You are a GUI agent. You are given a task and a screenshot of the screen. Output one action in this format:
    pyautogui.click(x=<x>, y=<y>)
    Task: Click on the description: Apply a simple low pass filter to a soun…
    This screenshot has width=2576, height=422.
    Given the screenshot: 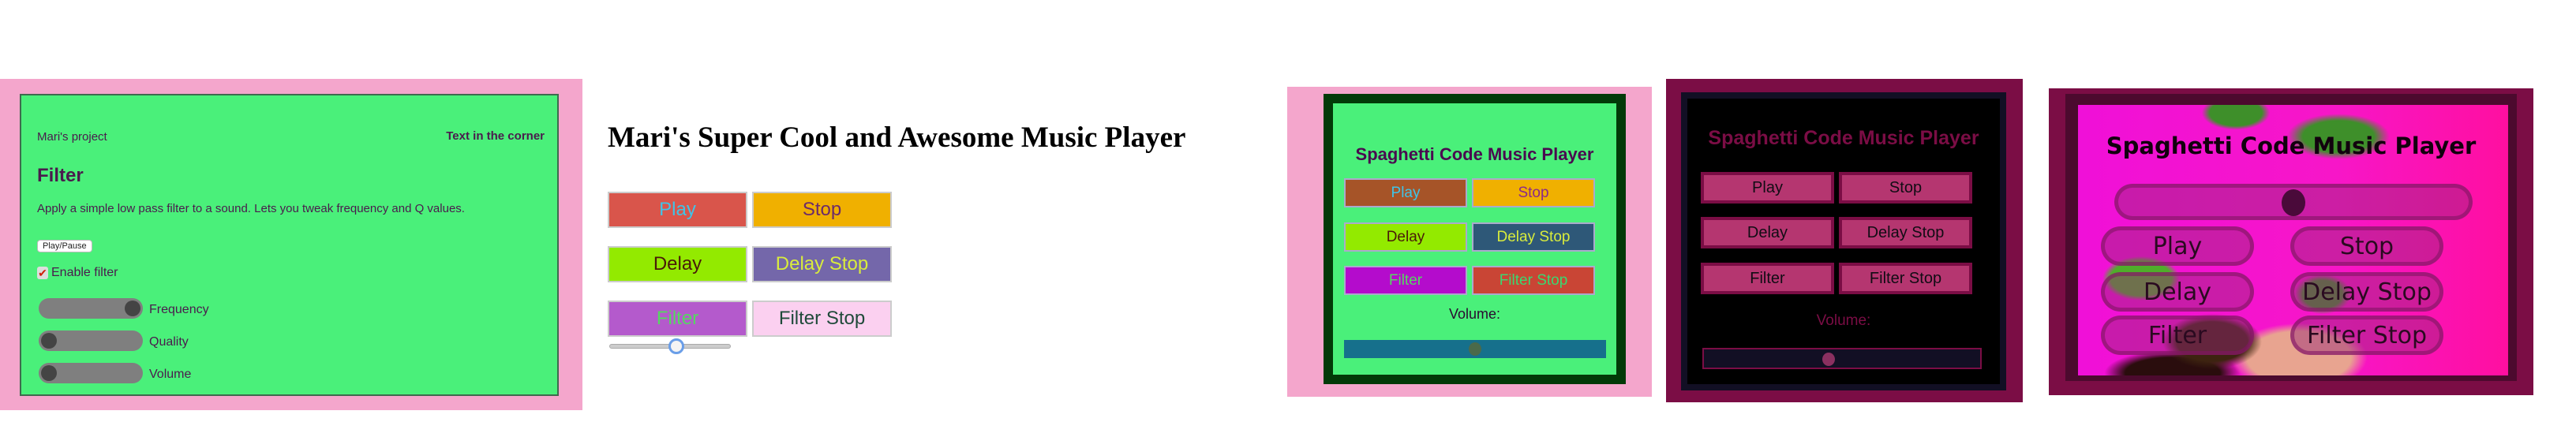 What is the action you would take?
    pyautogui.click(x=251, y=208)
    